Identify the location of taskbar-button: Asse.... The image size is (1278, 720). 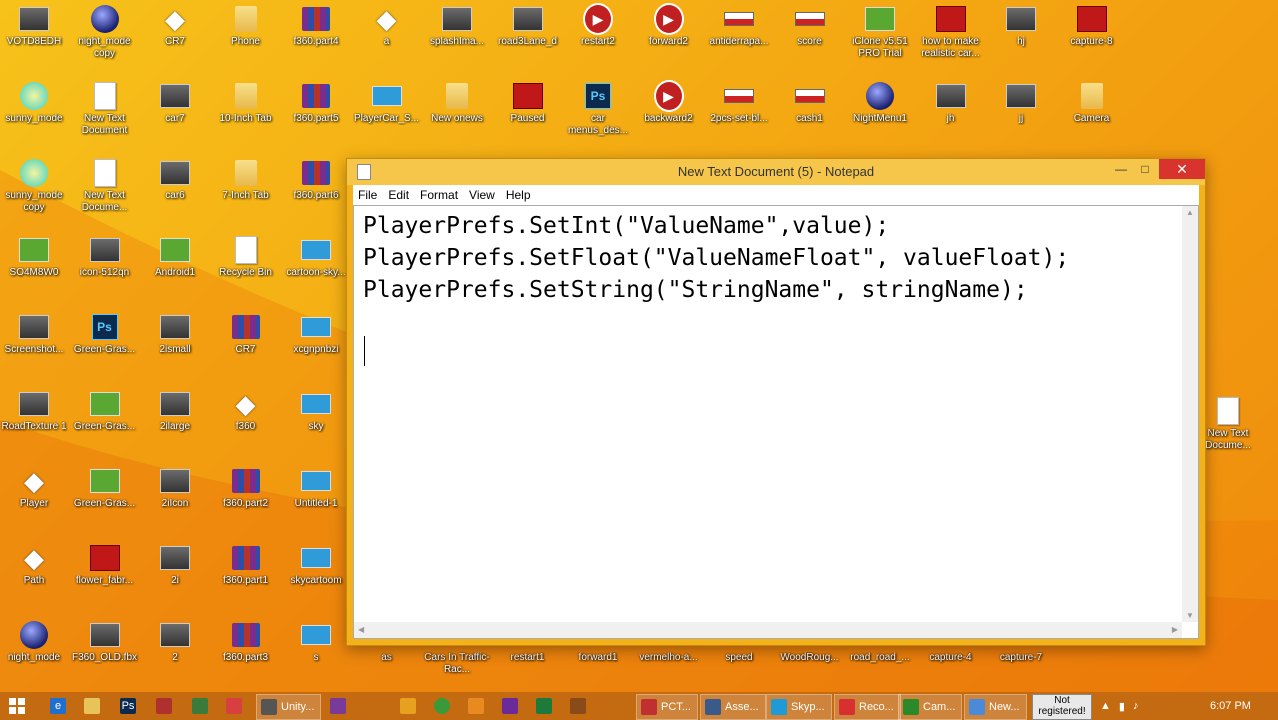
(733, 707).